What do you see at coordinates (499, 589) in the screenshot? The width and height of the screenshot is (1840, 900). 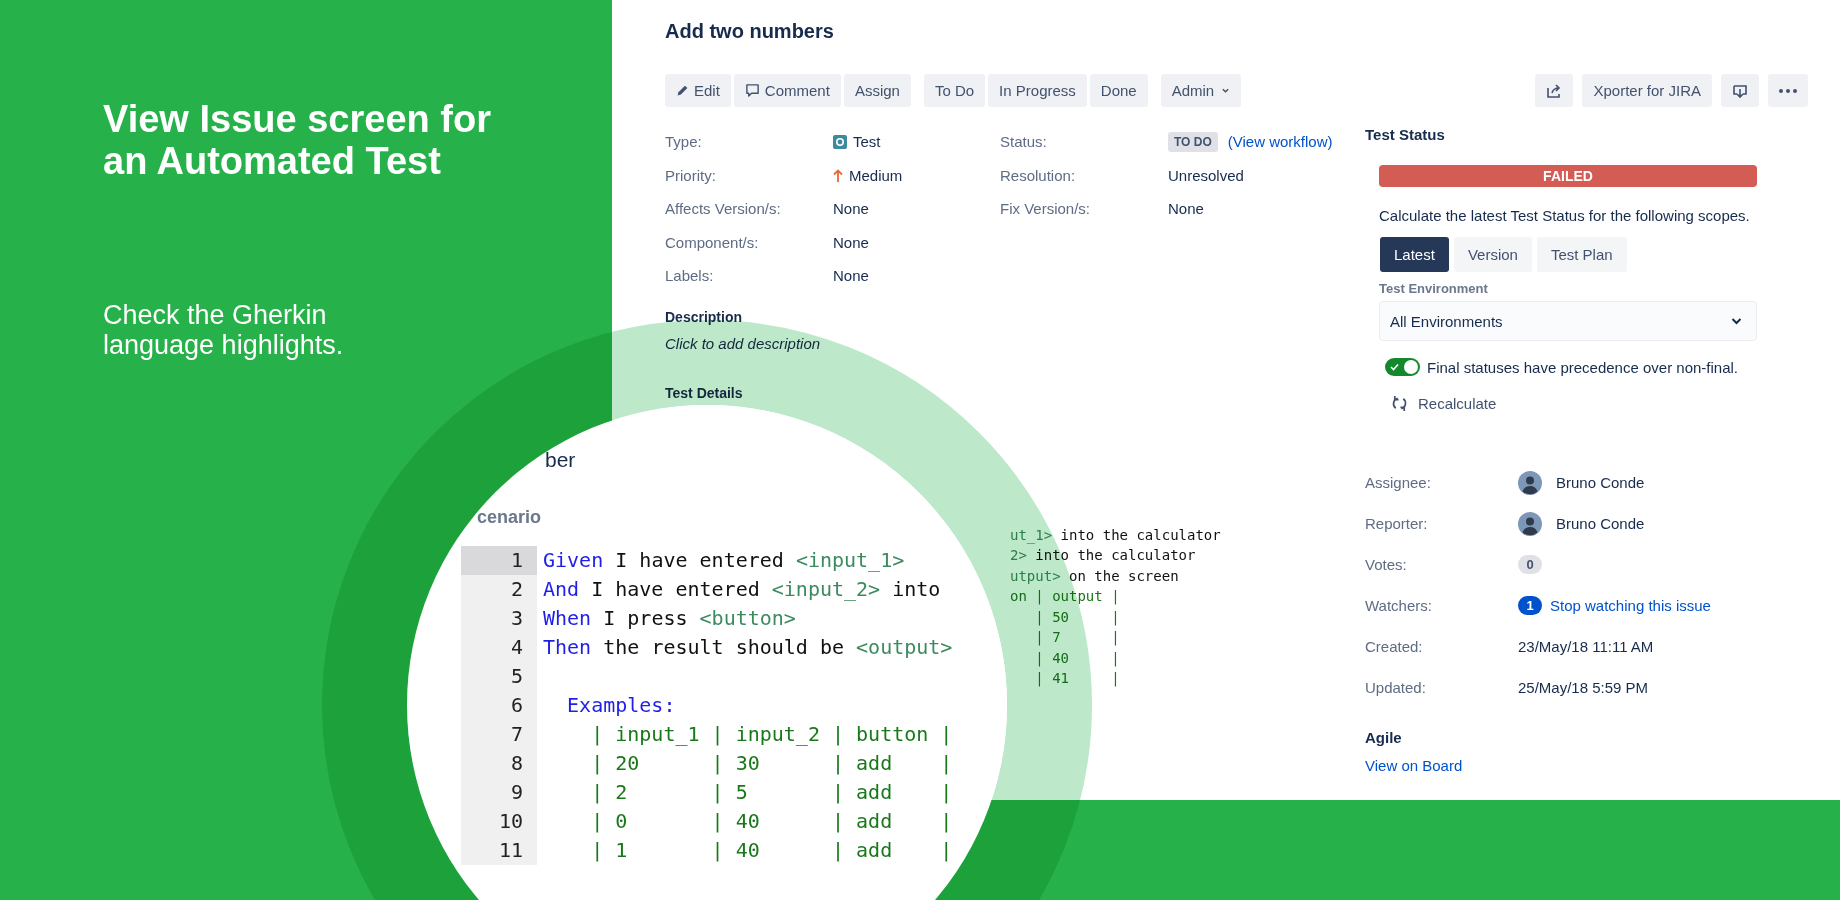 I see `line-number: 2` at bounding box center [499, 589].